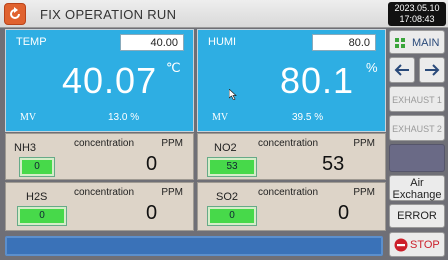 Image resolution: width=448 pixels, height=260 pixels. Describe the element at coordinates (28, 117) in the screenshot. I see `temp-mv-label: MV` at that location.